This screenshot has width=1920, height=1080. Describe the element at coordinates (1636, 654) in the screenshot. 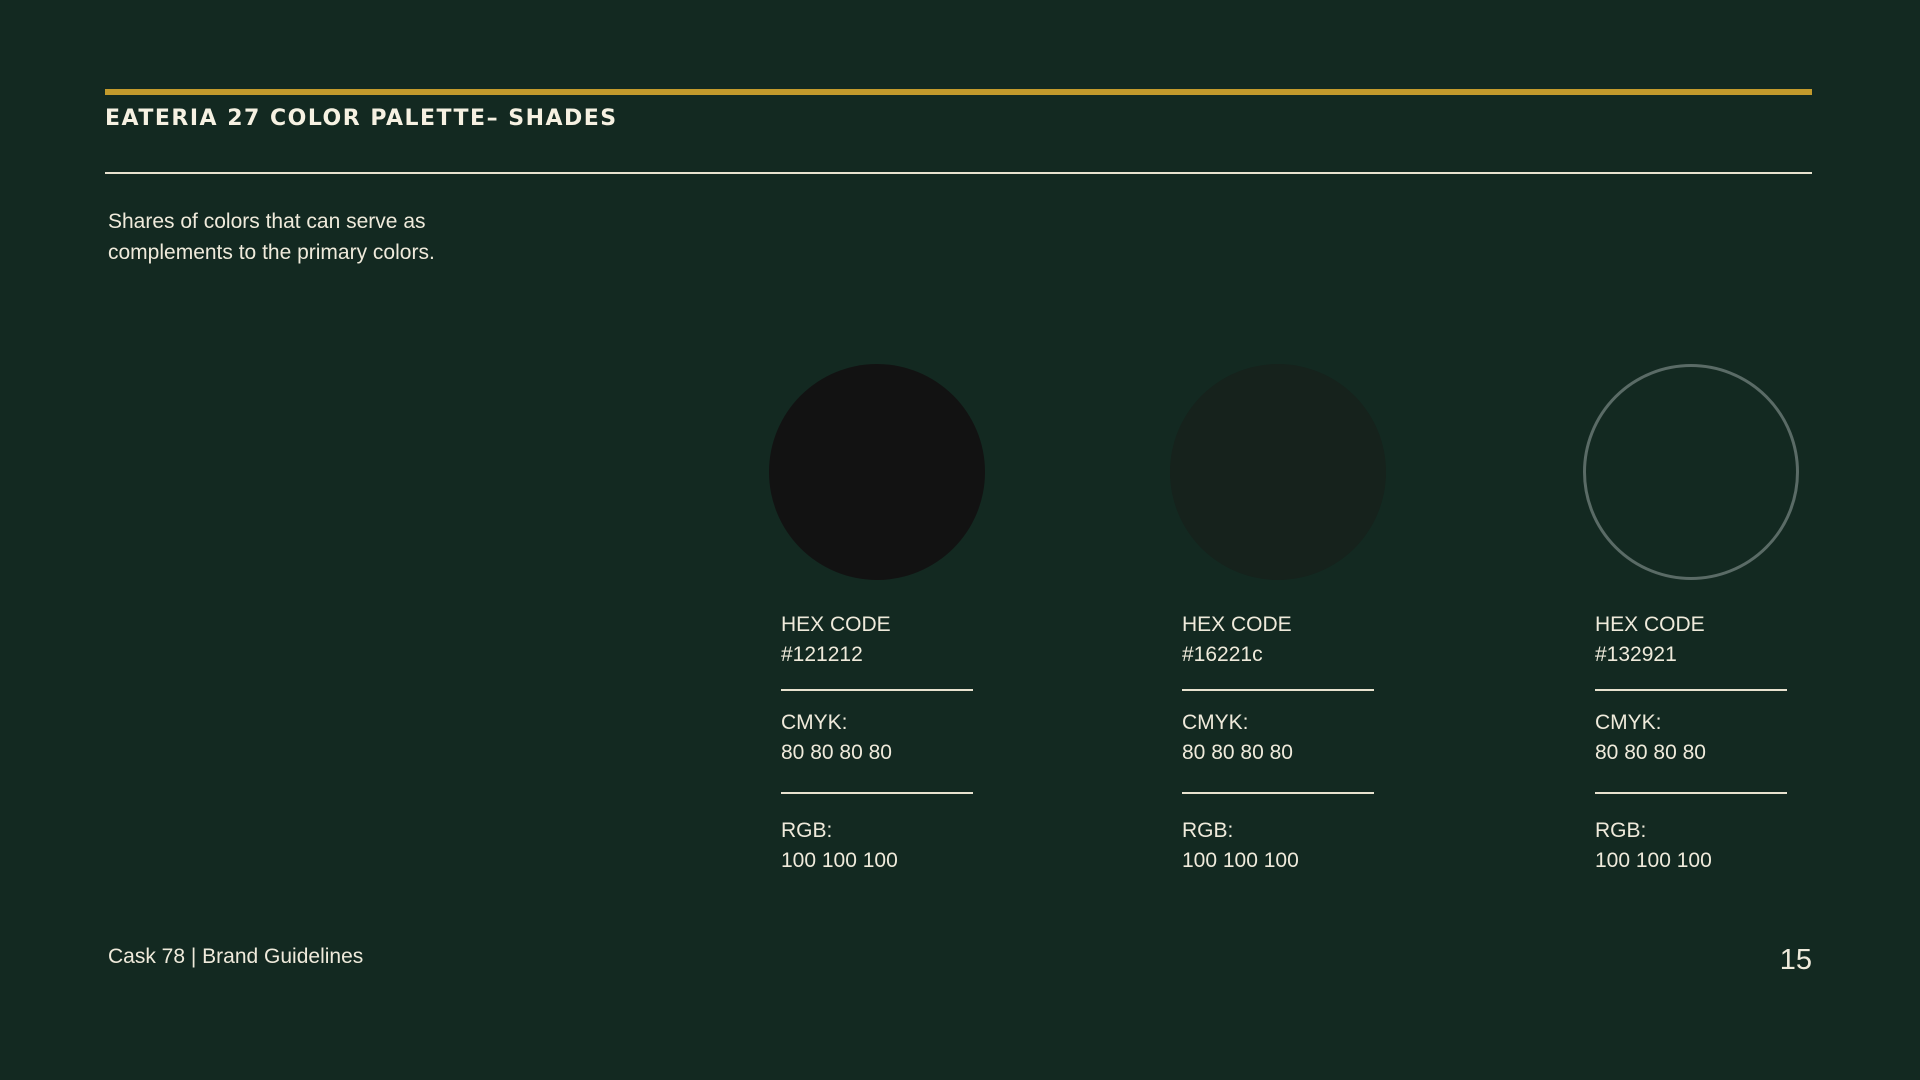

I see `hex-value: #132921` at that location.